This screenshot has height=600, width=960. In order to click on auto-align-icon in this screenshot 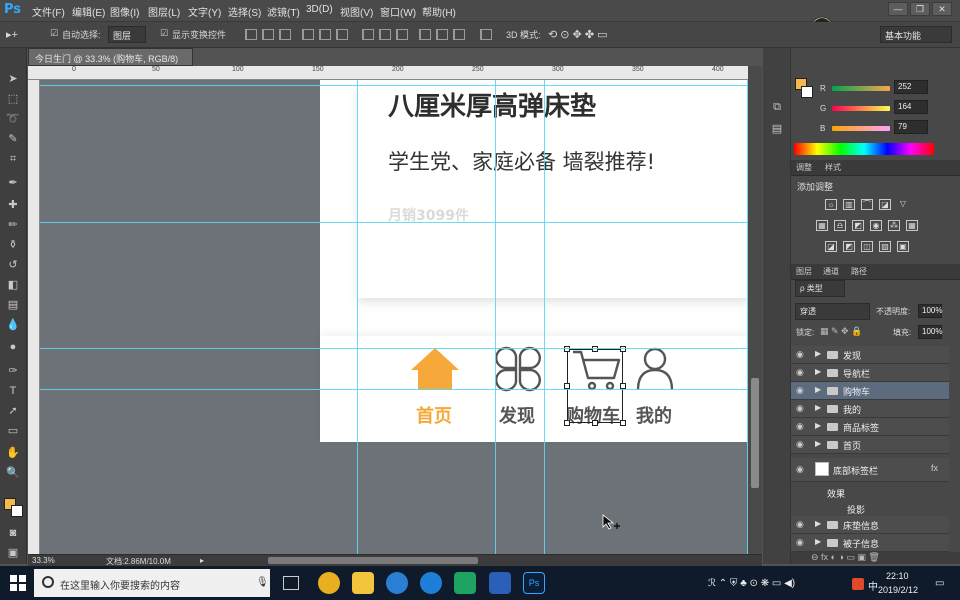, I will do `click(486, 34)`.